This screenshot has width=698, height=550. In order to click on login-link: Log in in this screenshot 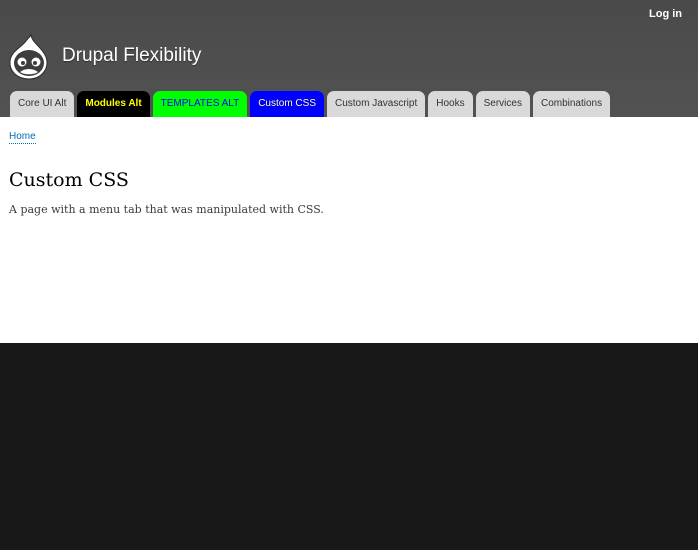, I will do `click(665, 14)`.